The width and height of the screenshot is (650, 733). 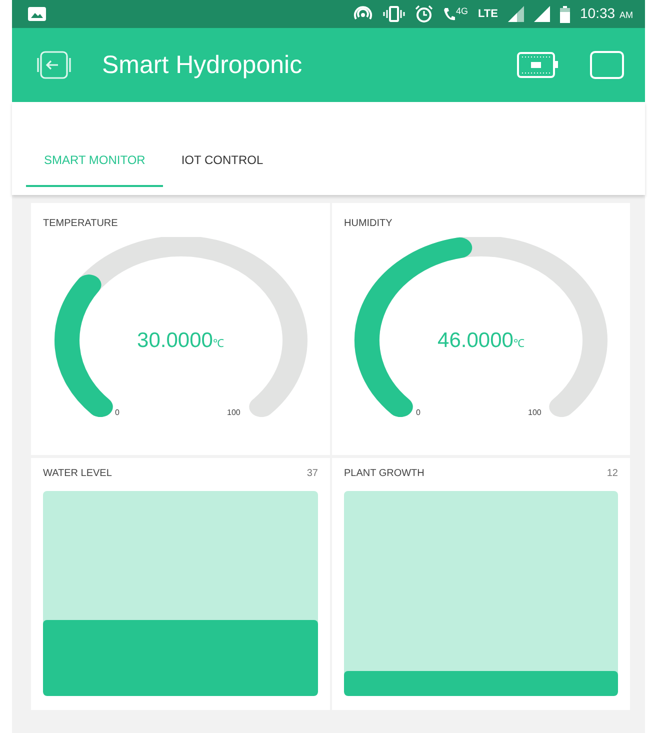 What do you see at coordinates (538, 65) in the screenshot?
I see `device-icon` at bounding box center [538, 65].